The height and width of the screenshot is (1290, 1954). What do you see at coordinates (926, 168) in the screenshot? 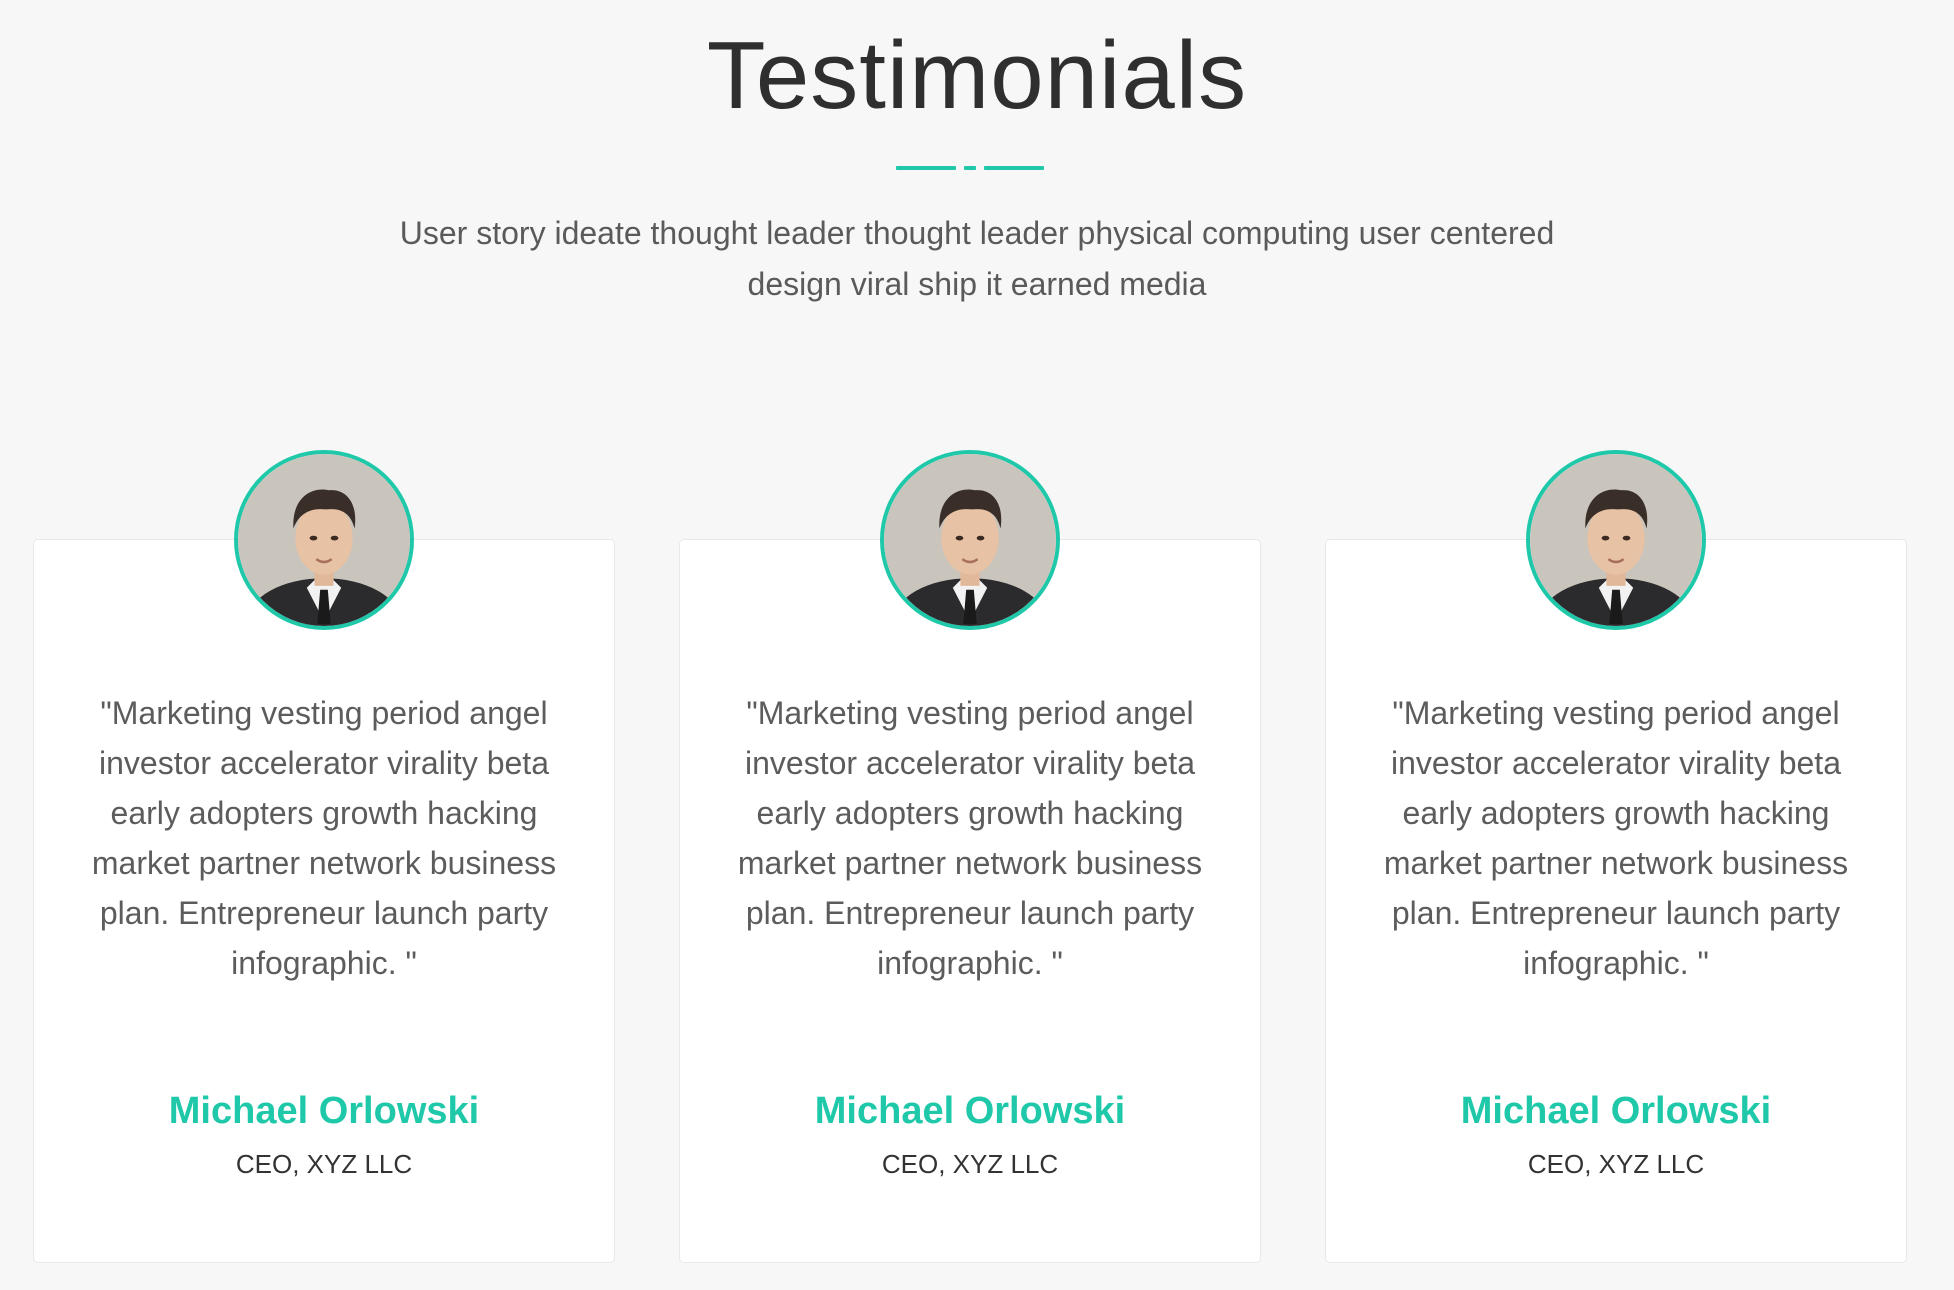
I see `divider-segment-left` at bounding box center [926, 168].